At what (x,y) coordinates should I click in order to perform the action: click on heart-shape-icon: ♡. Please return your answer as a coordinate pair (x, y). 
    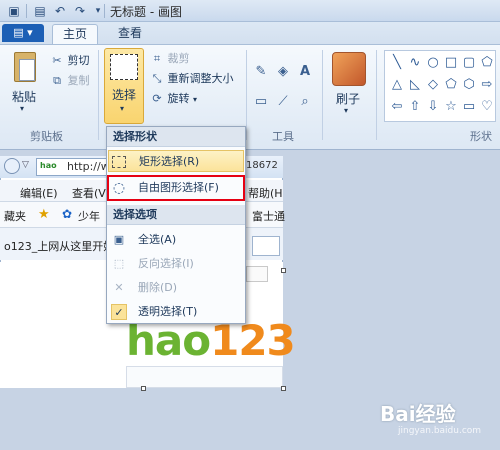
    Looking at the image, I should click on (487, 107).